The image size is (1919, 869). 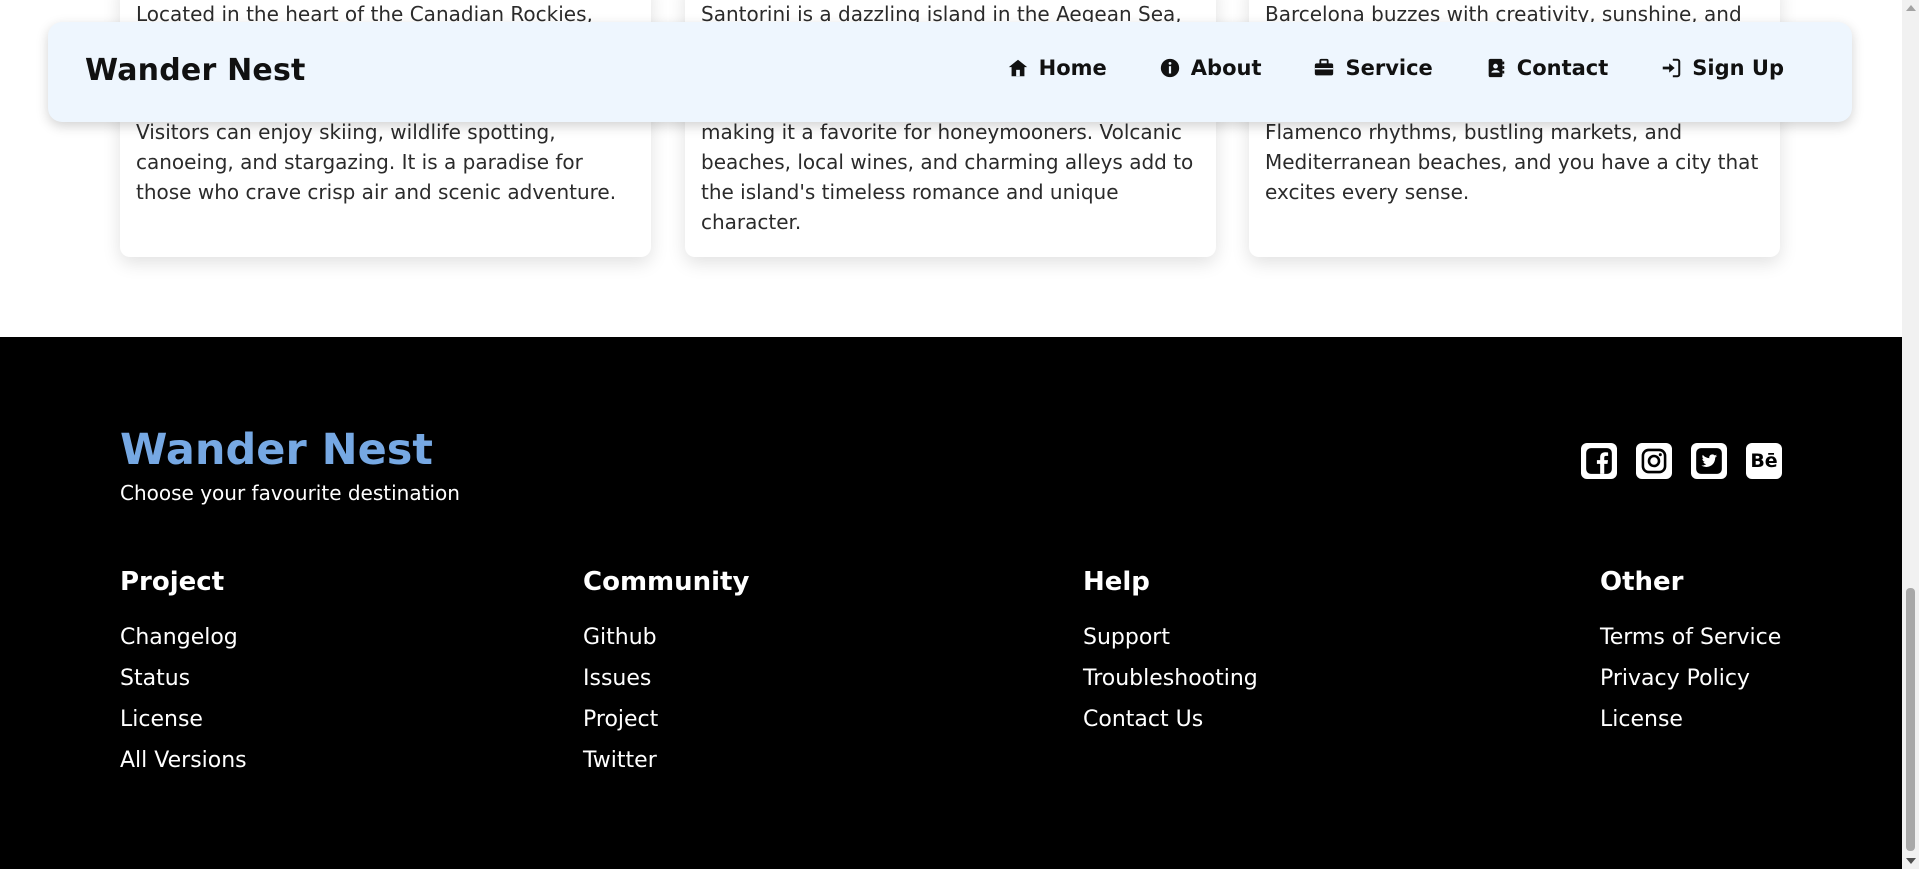 What do you see at coordinates (1642, 582) in the screenshot?
I see `footer-column-title: Other` at bounding box center [1642, 582].